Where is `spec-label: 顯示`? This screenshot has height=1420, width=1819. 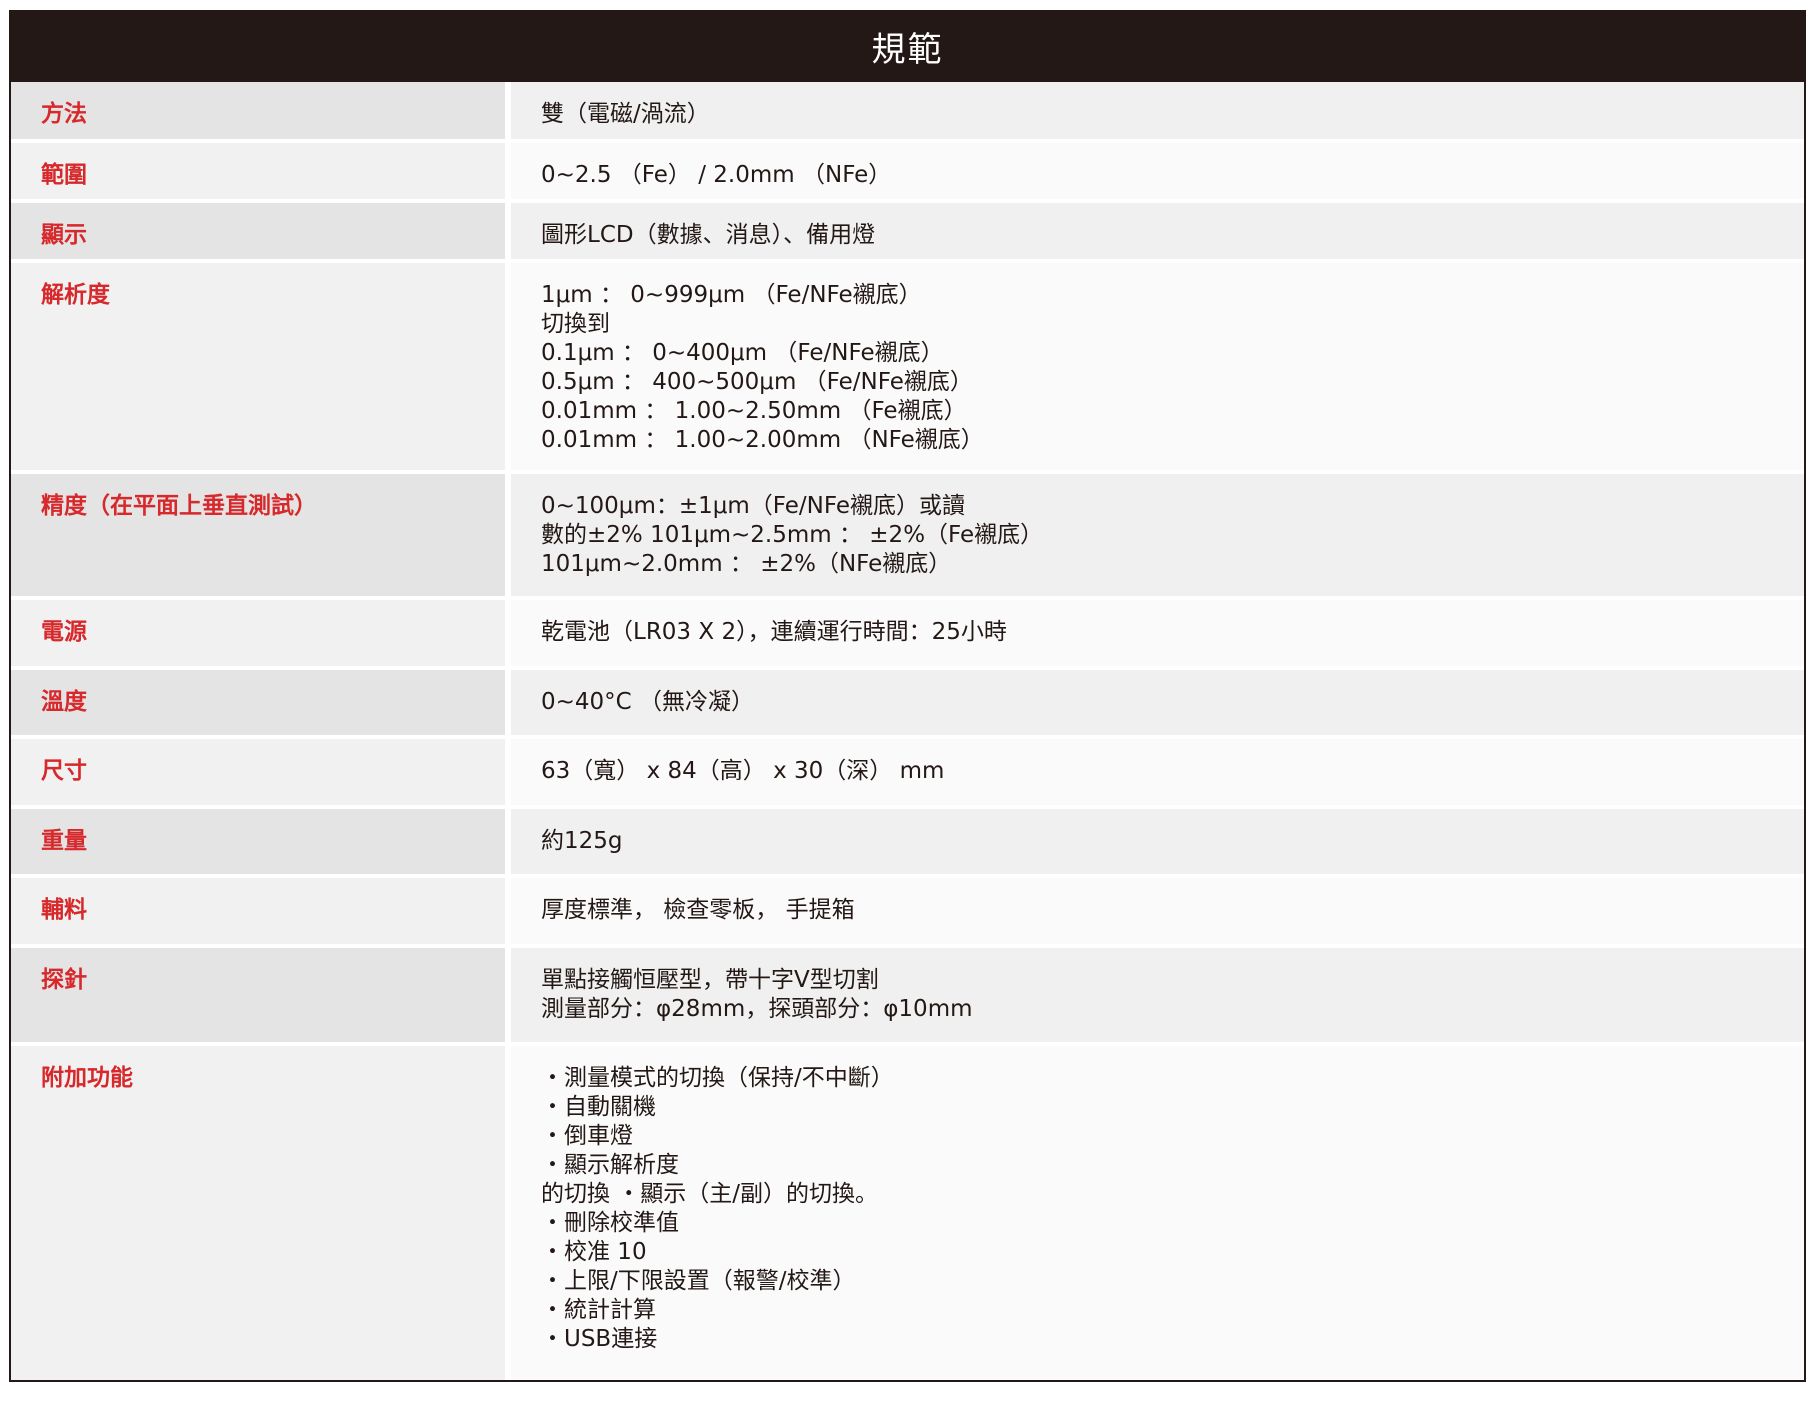
spec-label: 顯示 is located at coordinates (261, 231).